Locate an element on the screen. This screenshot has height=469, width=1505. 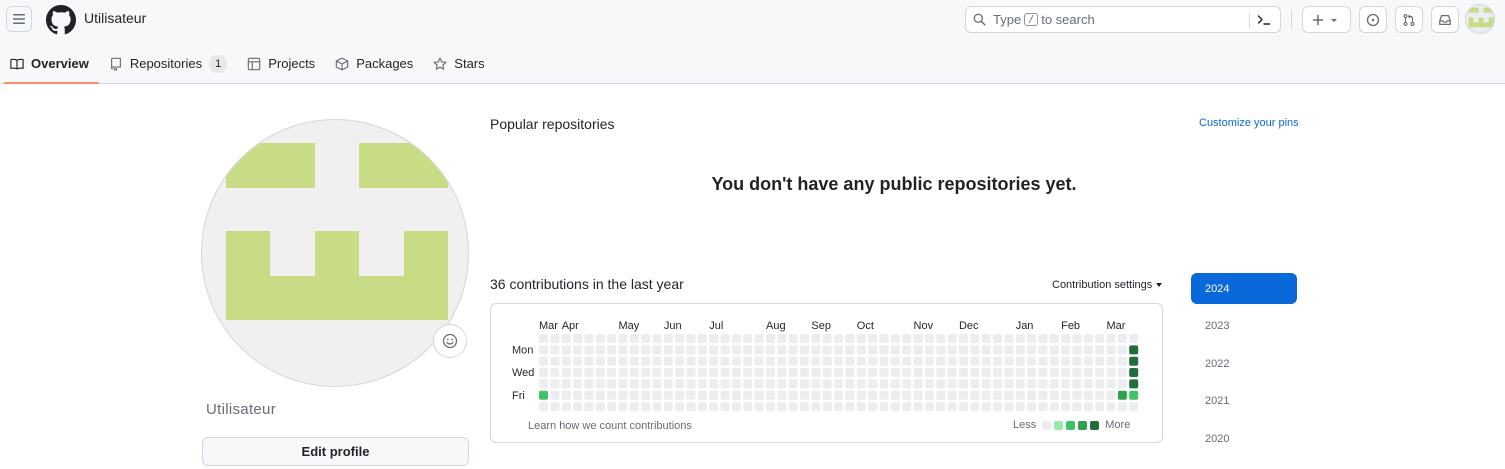
year-2024: 2024 is located at coordinates (1244, 288).